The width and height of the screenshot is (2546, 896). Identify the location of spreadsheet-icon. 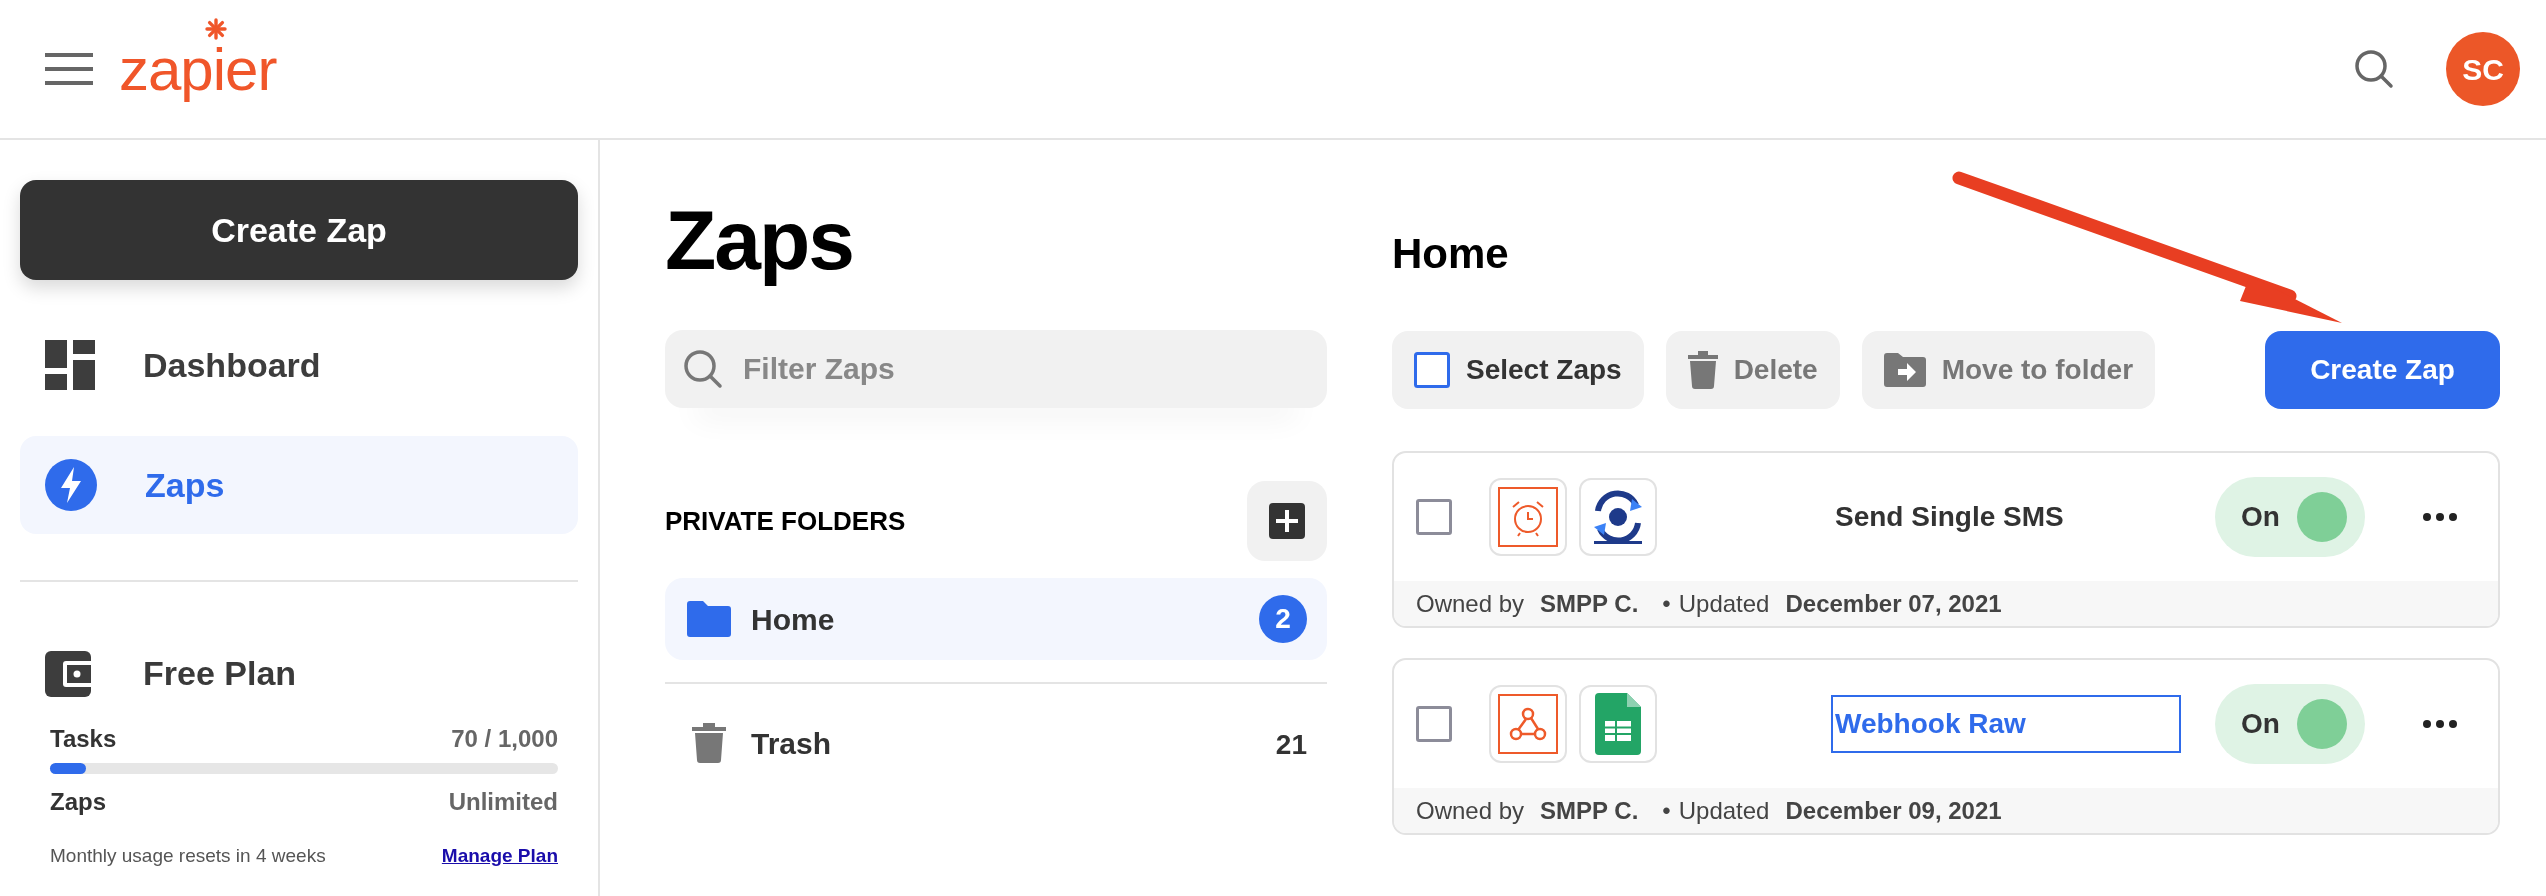
(1618, 724).